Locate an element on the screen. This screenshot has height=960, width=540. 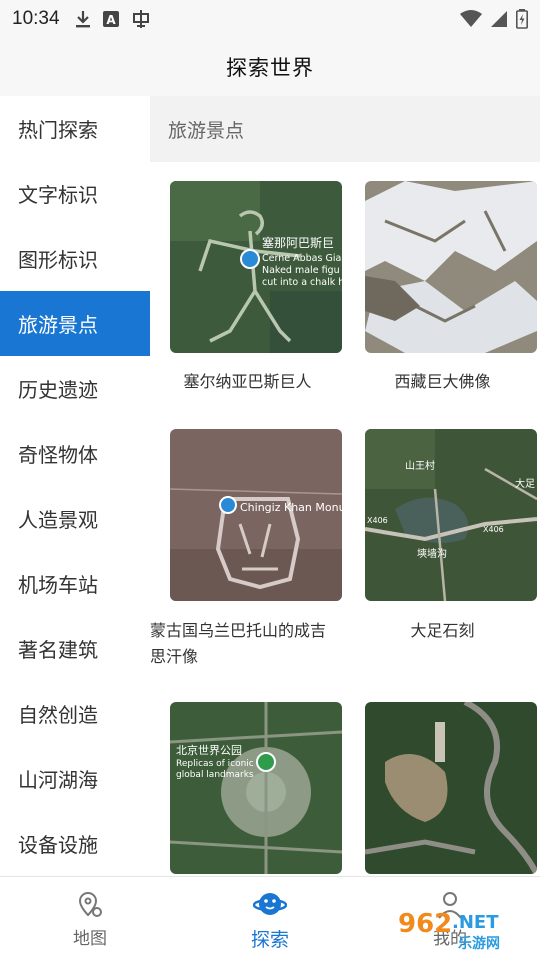
satellite-image: 山王村 X406 X406 大足 塽墙沟 is located at coordinates (451, 515).